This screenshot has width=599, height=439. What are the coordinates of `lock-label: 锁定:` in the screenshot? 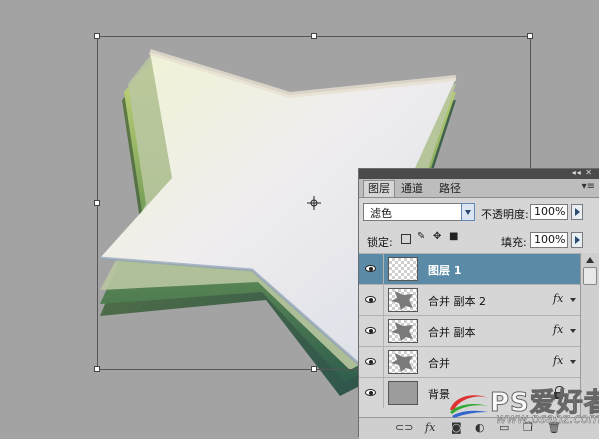 It's located at (380, 242).